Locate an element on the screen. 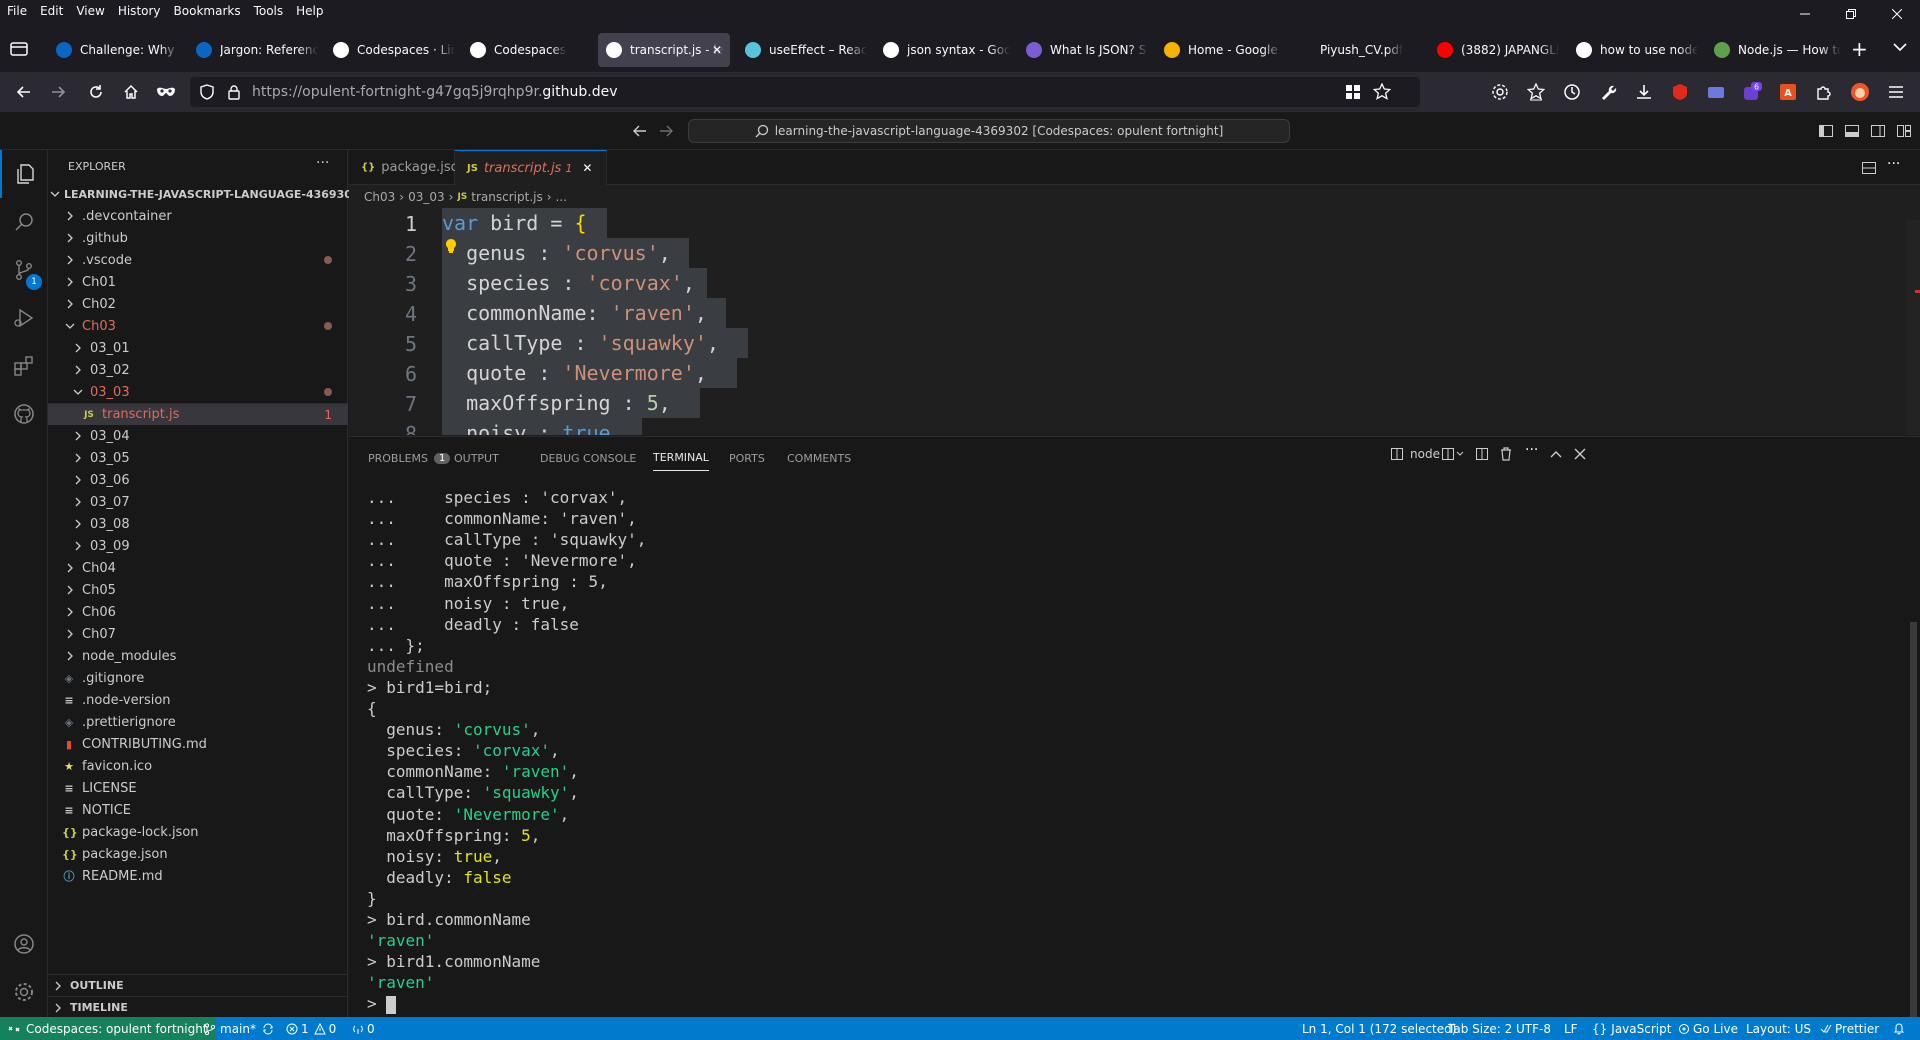 Image resolution: width=1920 pixels, height=1040 pixels. folder-item: Ch06 is located at coordinates (198, 612).